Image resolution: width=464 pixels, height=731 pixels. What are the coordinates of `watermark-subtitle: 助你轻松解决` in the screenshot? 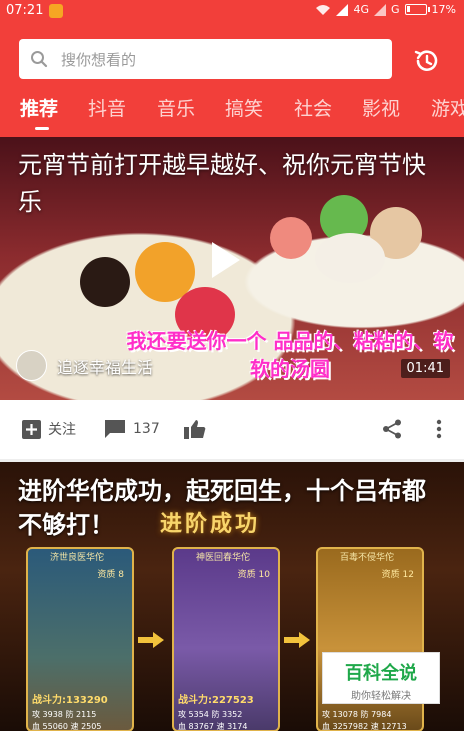 It's located at (381, 696).